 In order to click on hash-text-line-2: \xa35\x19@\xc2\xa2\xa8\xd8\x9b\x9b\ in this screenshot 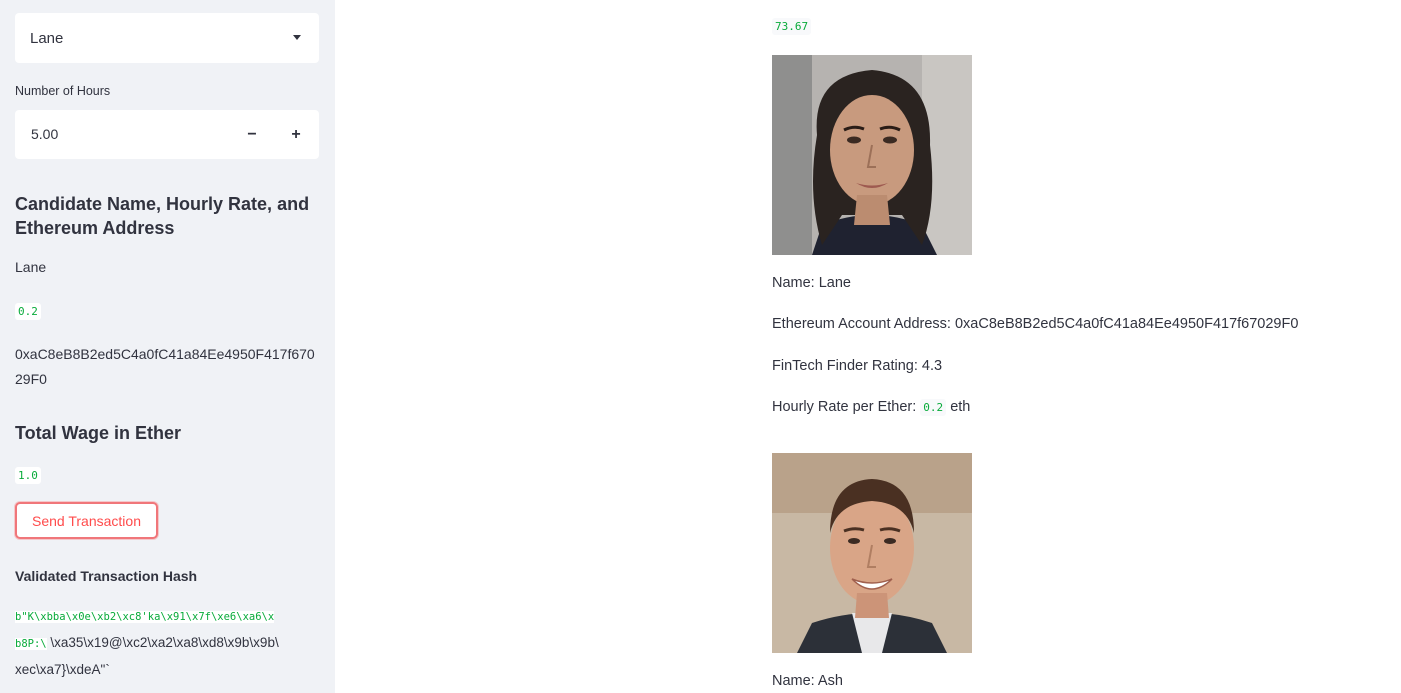, I will do `click(162, 642)`.